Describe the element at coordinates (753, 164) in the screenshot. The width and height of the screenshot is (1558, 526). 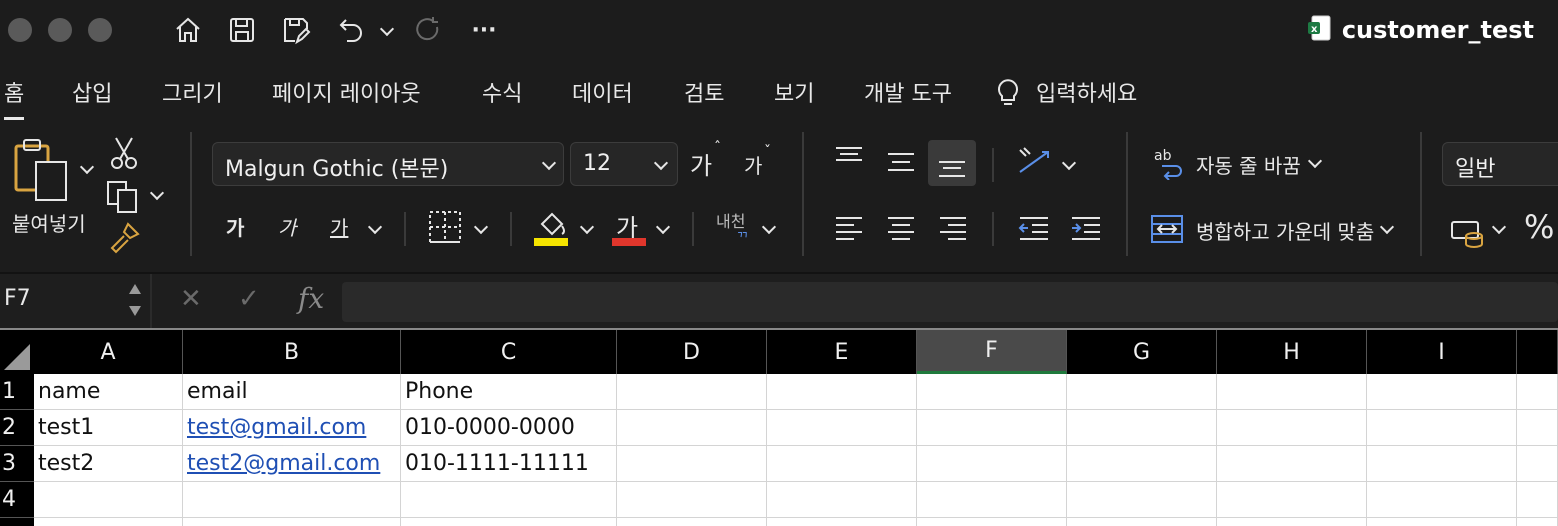
I see `decrease-font-size-button: 가` at that location.